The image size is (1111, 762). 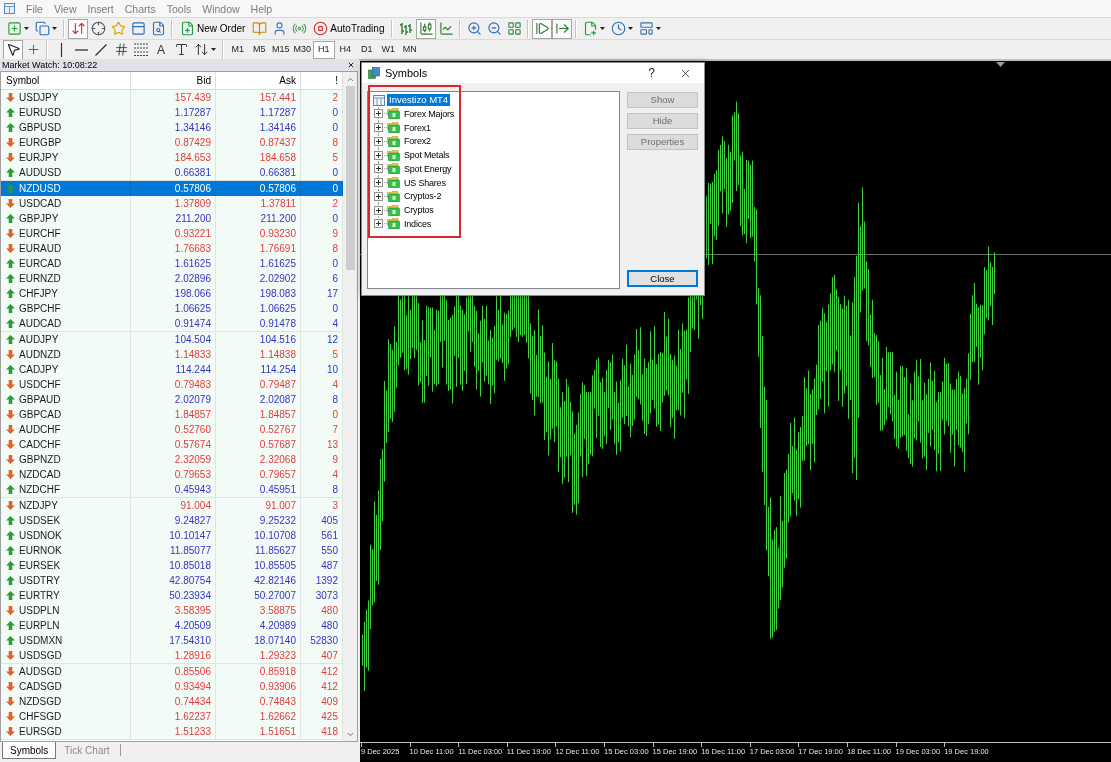 I want to click on tree-item: Cryptos-2, so click(x=423, y=196).